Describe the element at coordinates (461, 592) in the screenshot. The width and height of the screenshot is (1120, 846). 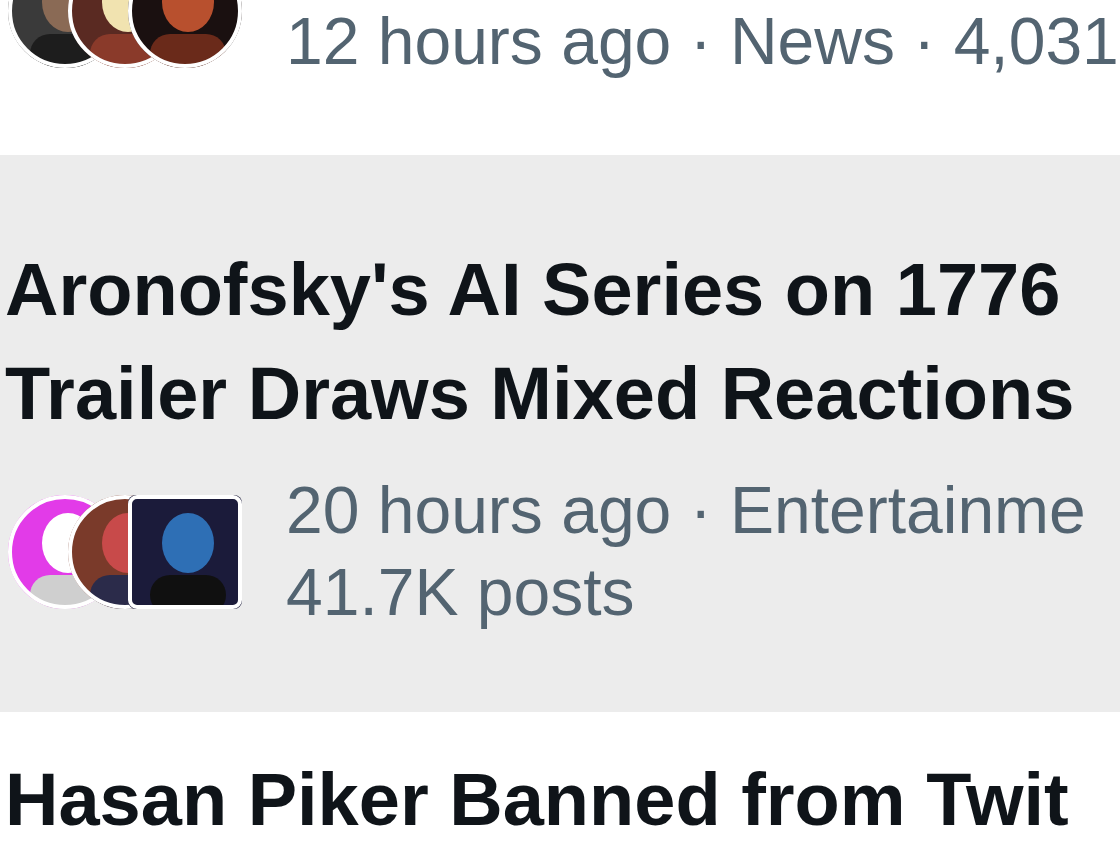
I see `trend-meta: 41.7K posts` at that location.